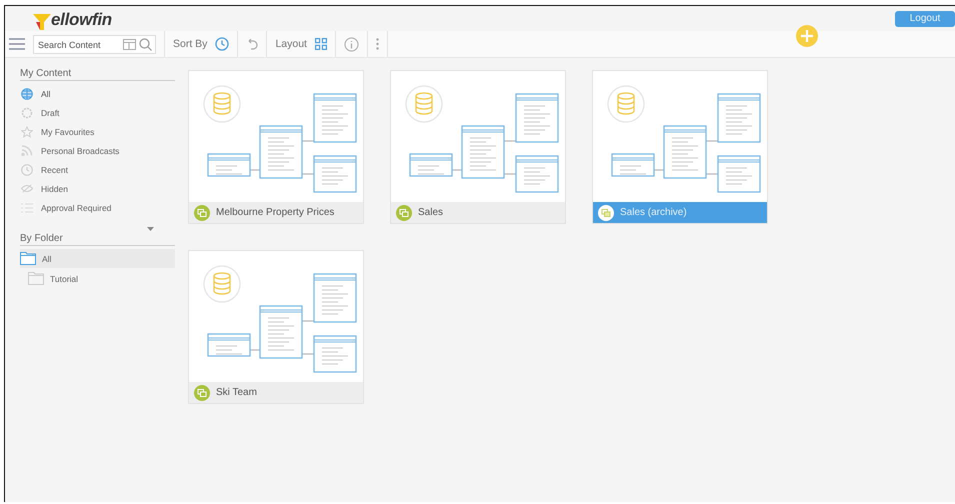  What do you see at coordinates (97, 258) in the screenshot?
I see `folder-item: All` at bounding box center [97, 258].